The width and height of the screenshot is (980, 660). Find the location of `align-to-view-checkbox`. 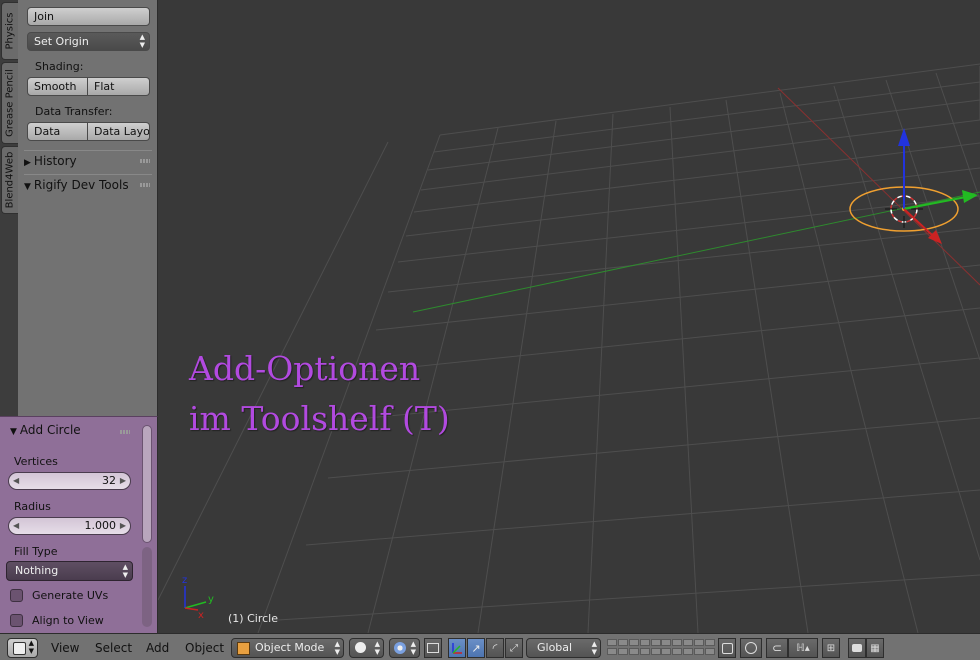

align-to-view-checkbox is located at coordinates (16, 620).